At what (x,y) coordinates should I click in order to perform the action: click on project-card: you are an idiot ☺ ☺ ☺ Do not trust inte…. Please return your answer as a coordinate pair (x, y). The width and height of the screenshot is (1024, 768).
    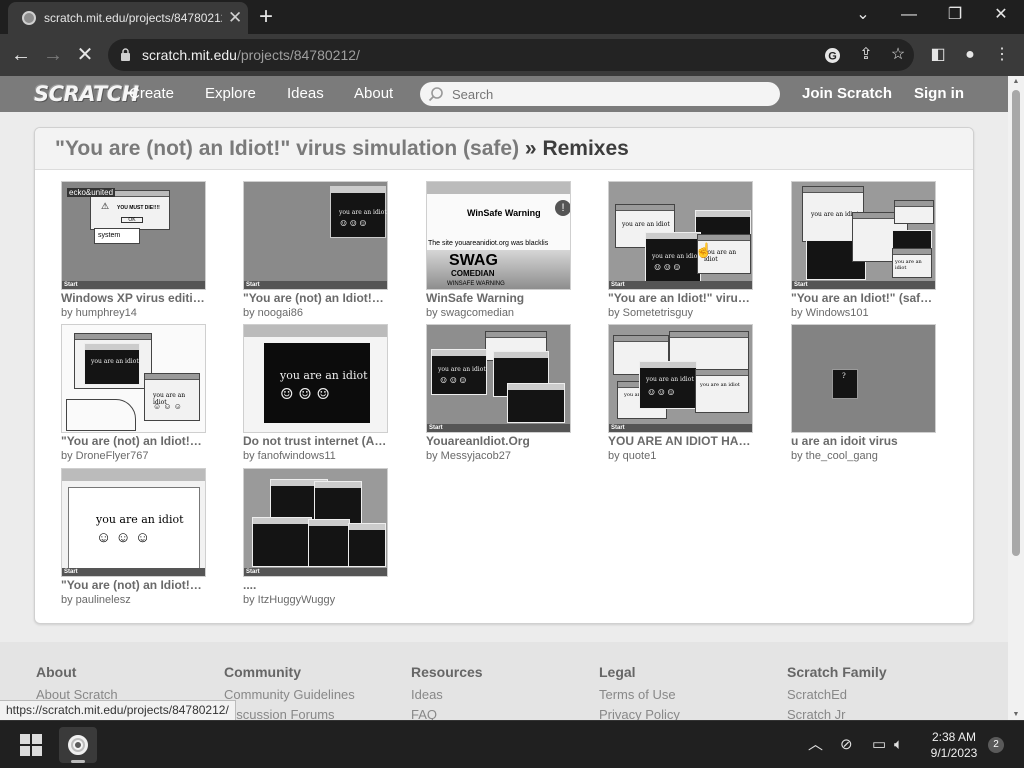
    Looking at the image, I should click on (318, 393).